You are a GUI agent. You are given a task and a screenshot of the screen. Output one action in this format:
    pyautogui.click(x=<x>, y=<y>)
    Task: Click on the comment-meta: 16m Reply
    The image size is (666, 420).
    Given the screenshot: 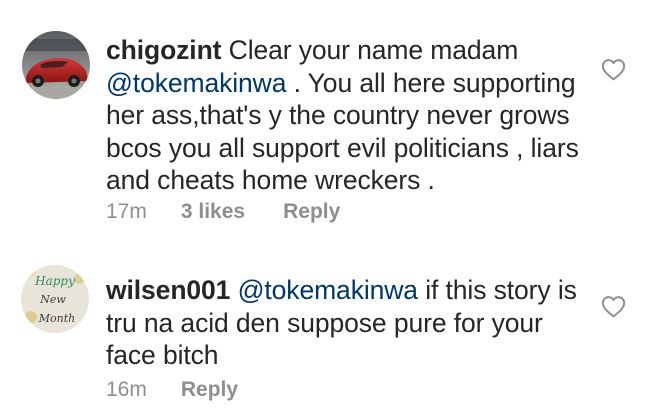 What is the action you would take?
    pyautogui.click(x=172, y=390)
    